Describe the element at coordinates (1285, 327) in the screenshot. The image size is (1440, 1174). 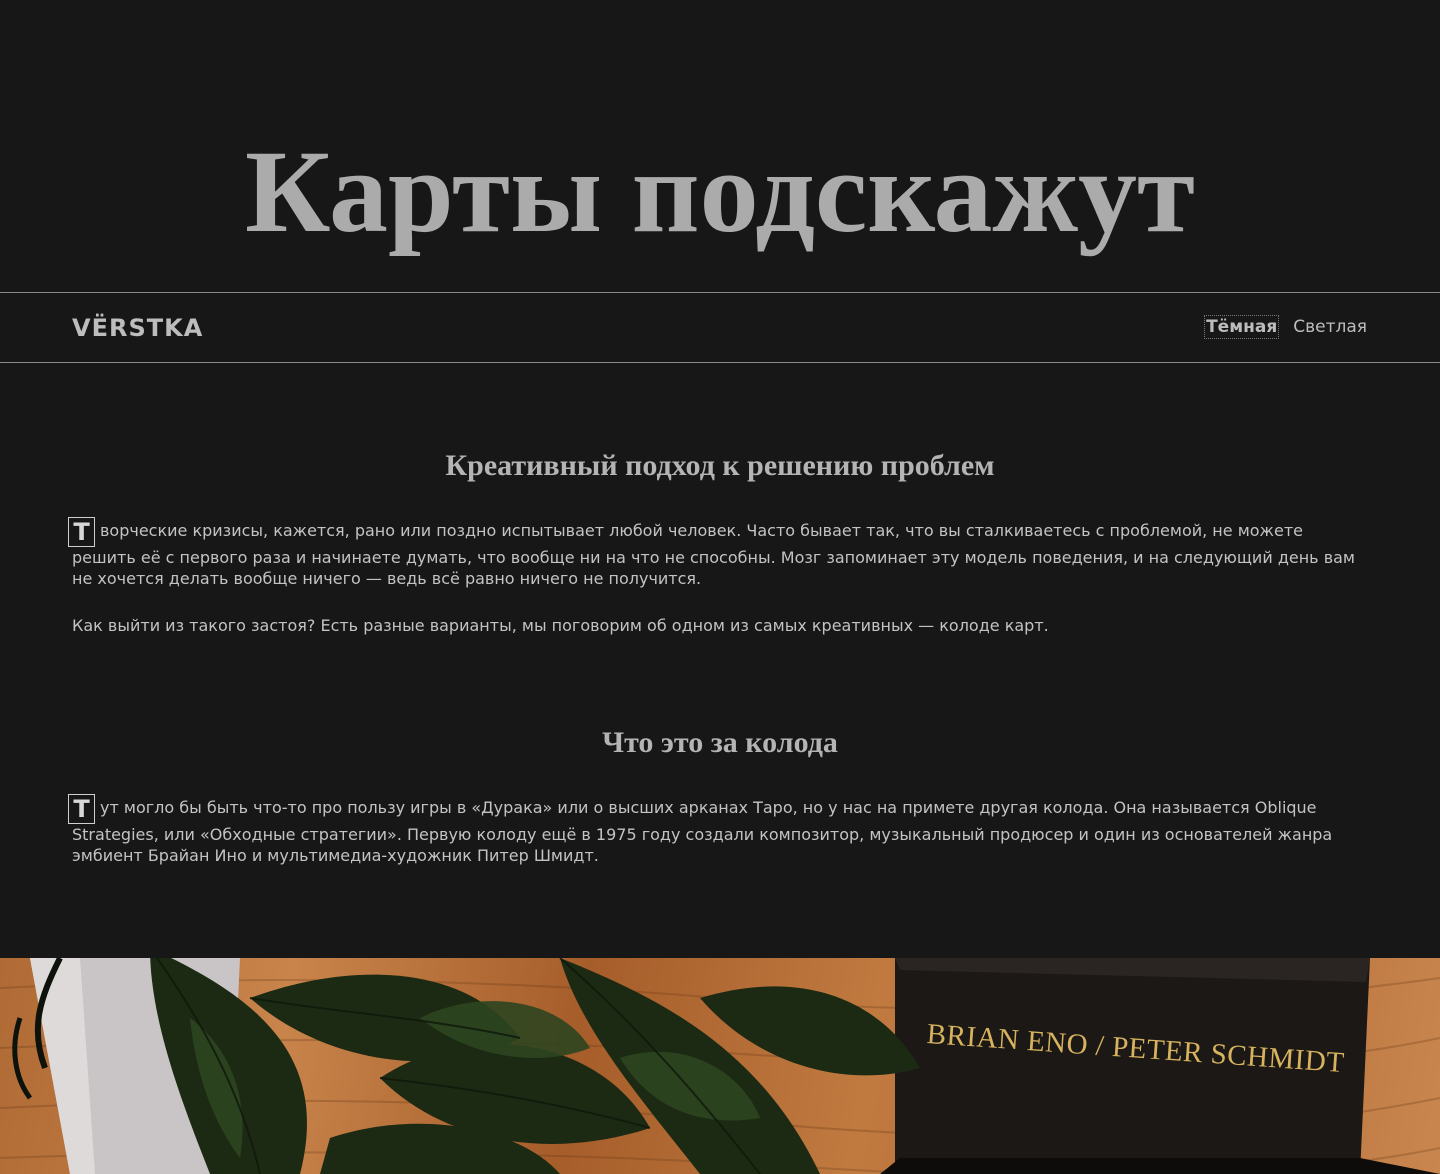
I see `theme-switcher: Тёмная Светлая` at that location.